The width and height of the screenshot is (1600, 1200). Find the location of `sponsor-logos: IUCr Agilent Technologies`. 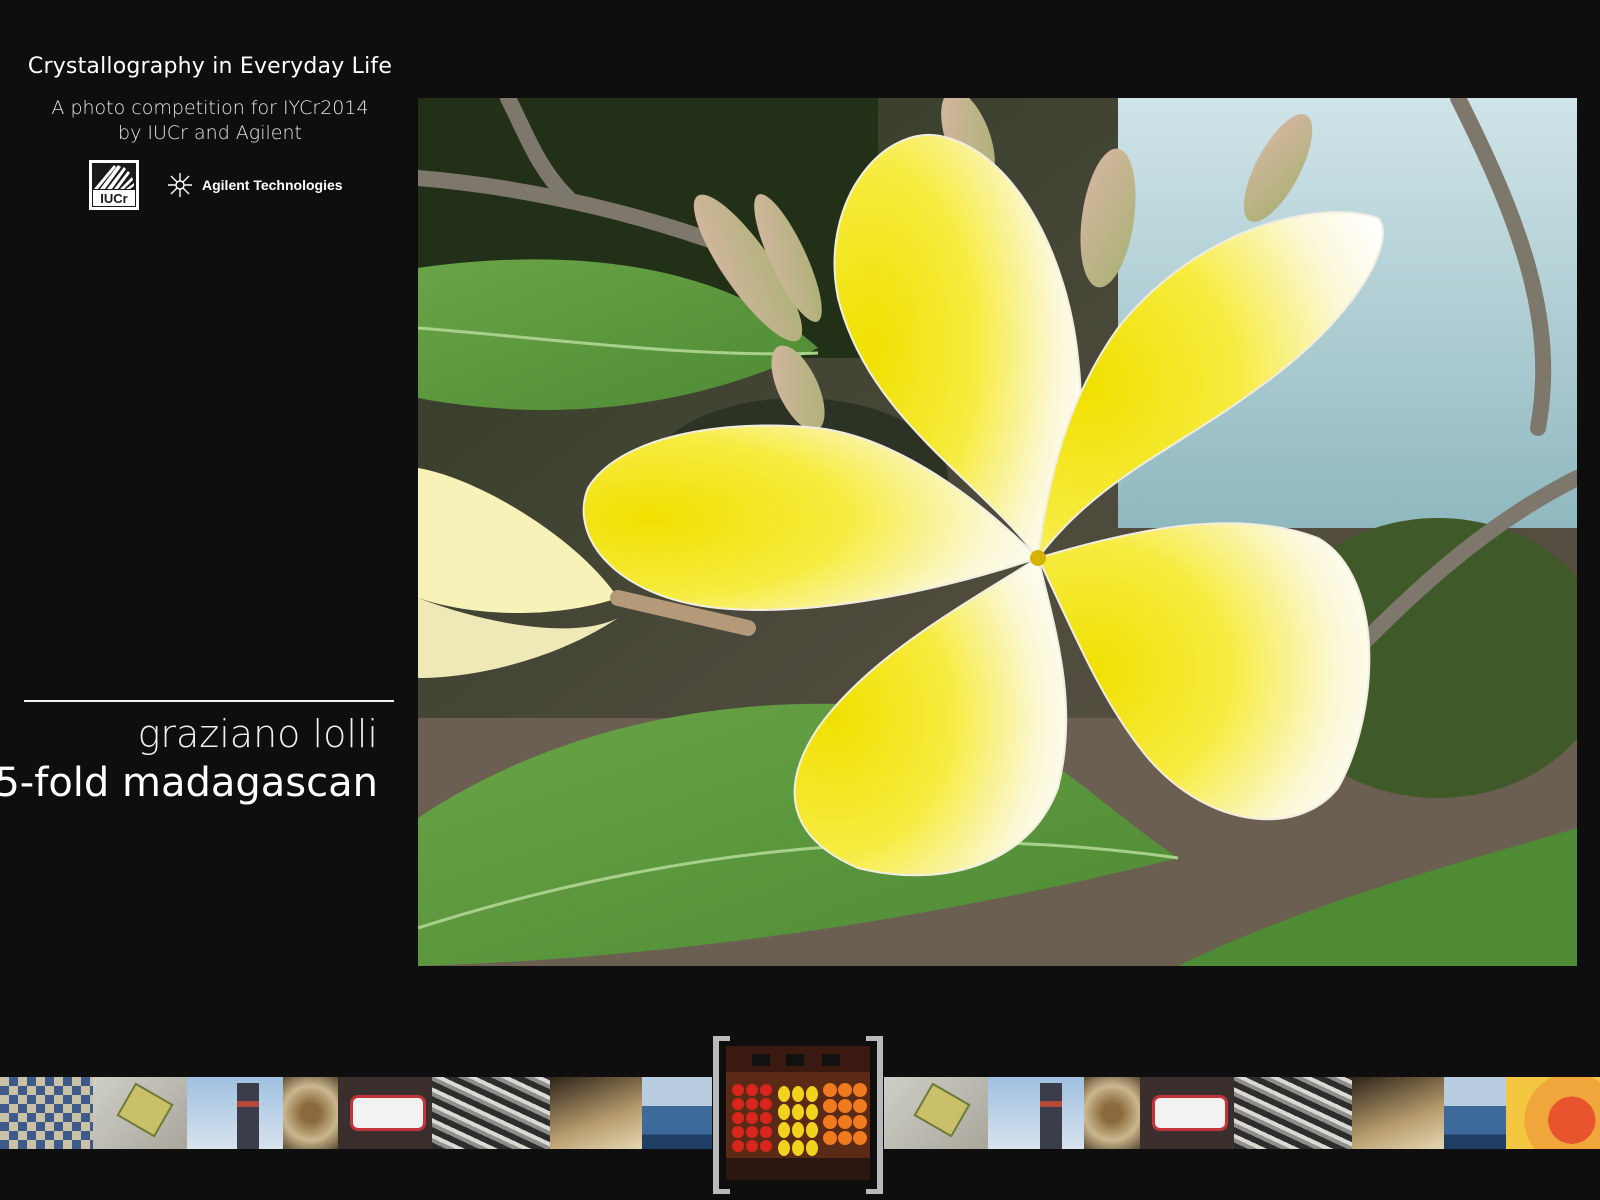

sponsor-logos: IUCr Agilent Technologies is located at coordinates (215, 185).